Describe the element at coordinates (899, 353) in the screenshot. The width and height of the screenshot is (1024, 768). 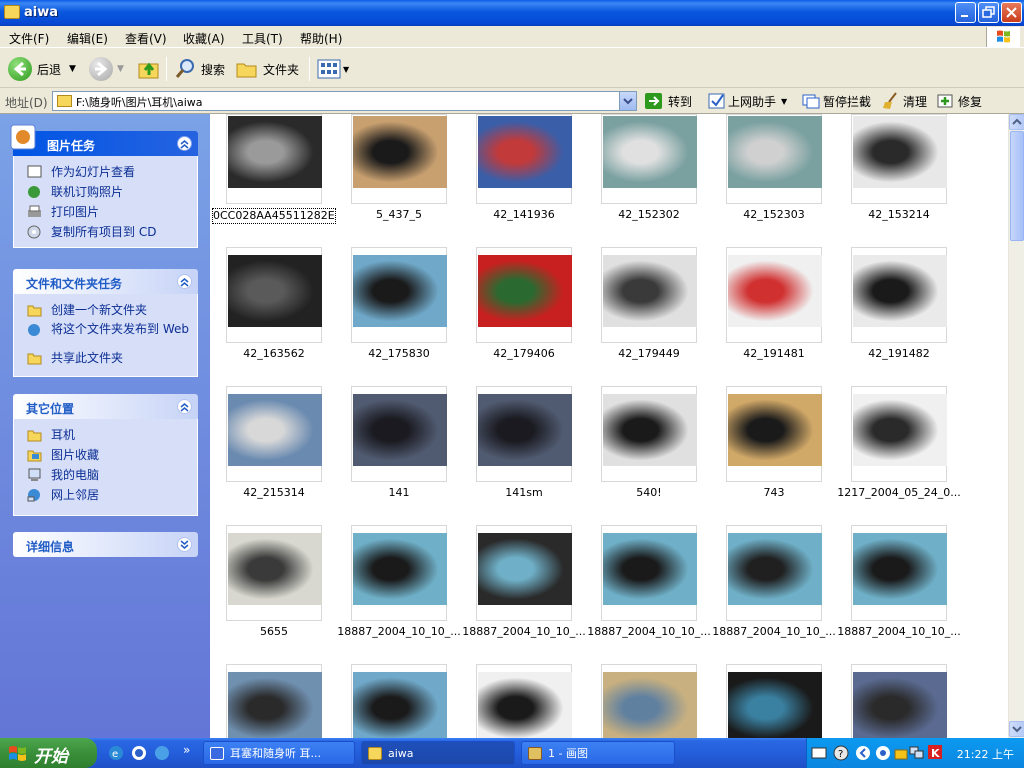
I see `file-name: 42_191482` at that location.